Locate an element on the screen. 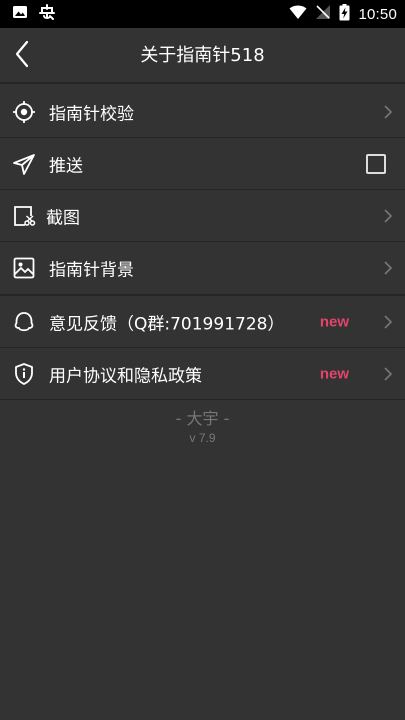 This screenshot has height=720, width=405. page-title: 关于指南针518 is located at coordinates (202, 55).